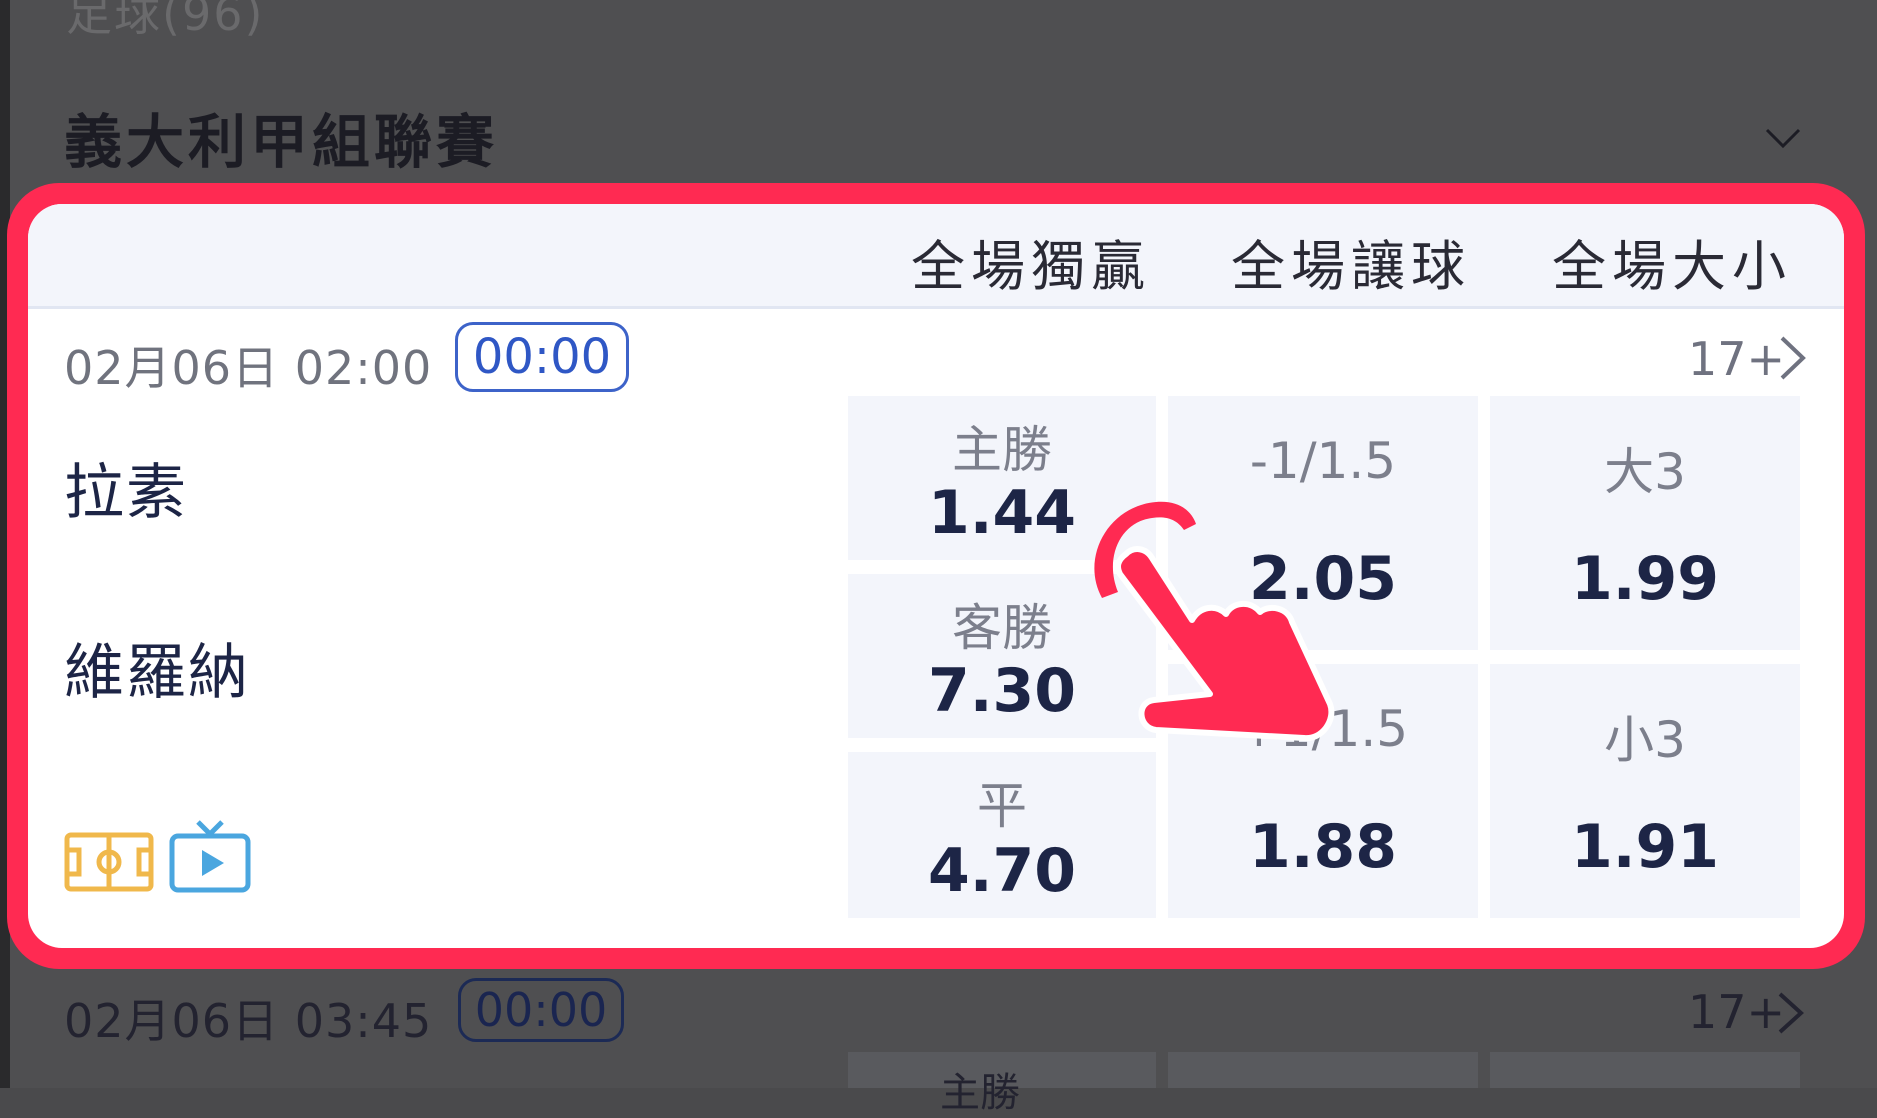 The width and height of the screenshot is (1877, 1118). I want to click on tv-play-icon, so click(210, 856).